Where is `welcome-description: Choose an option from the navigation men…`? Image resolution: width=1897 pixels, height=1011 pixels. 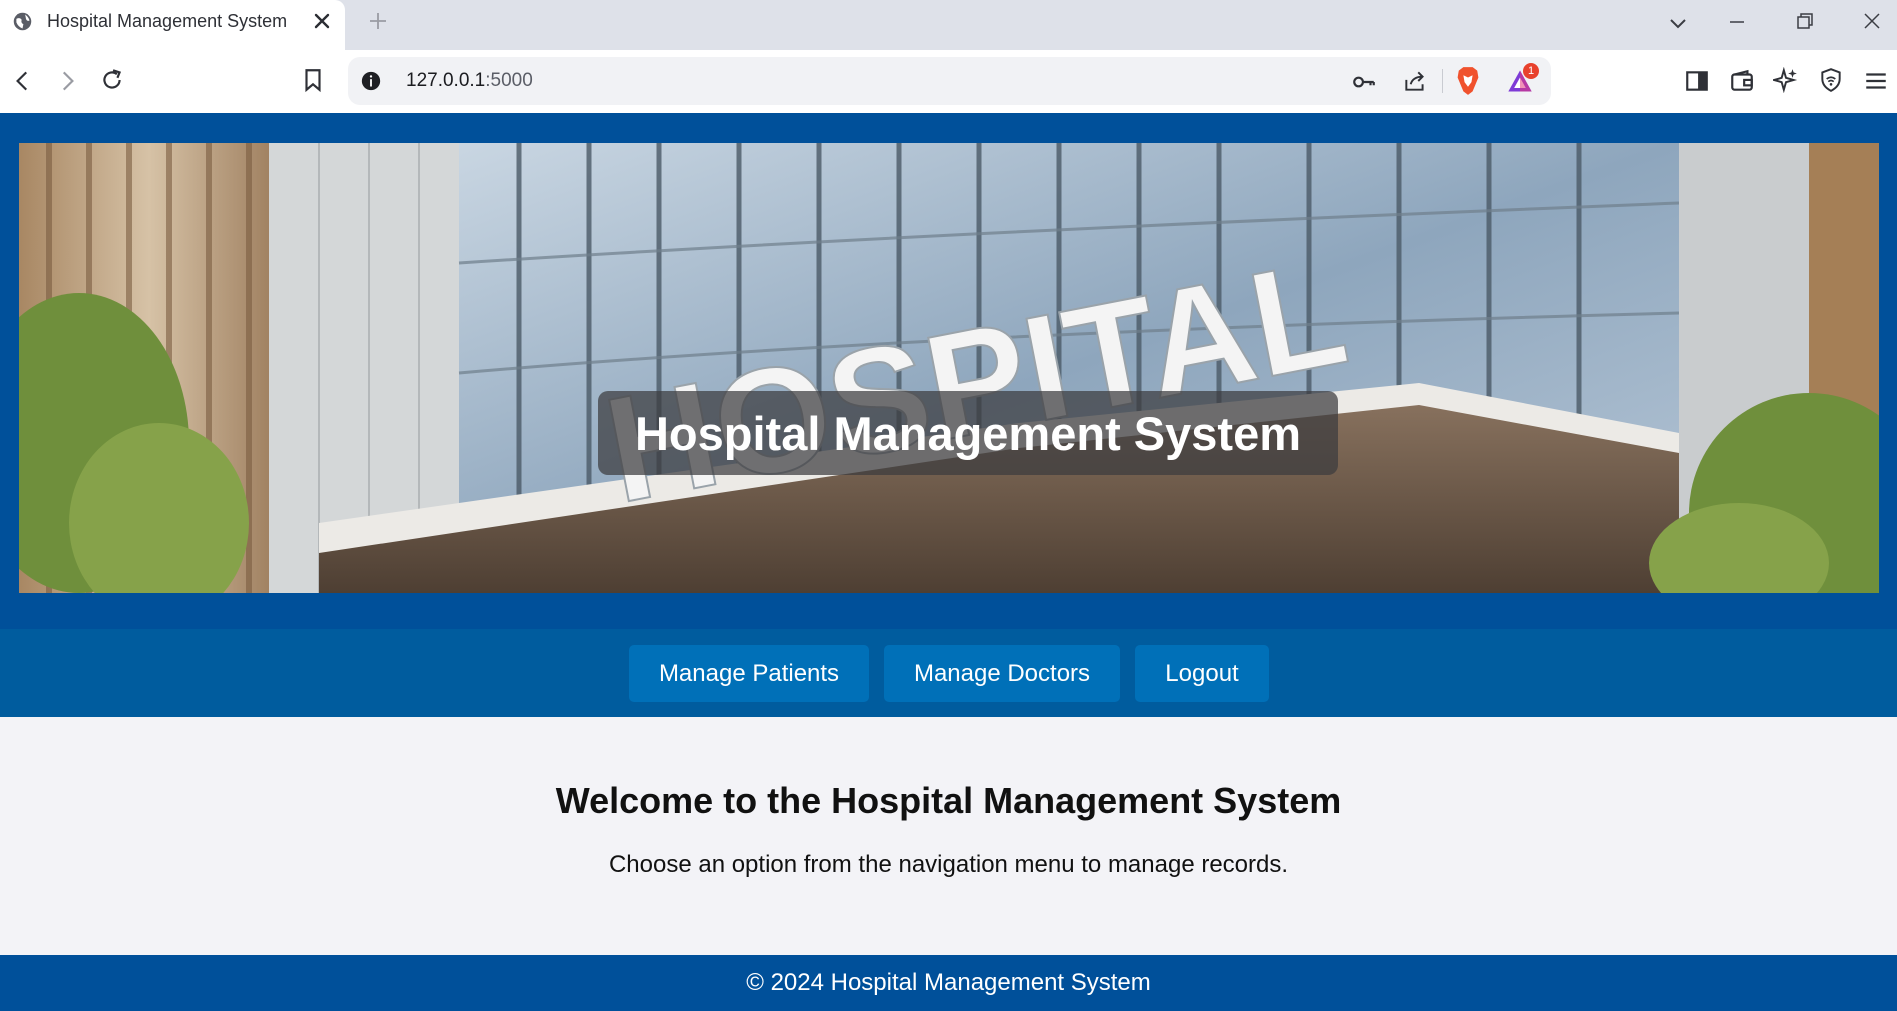 welcome-description: Choose an option from the navigation men… is located at coordinates (948, 864).